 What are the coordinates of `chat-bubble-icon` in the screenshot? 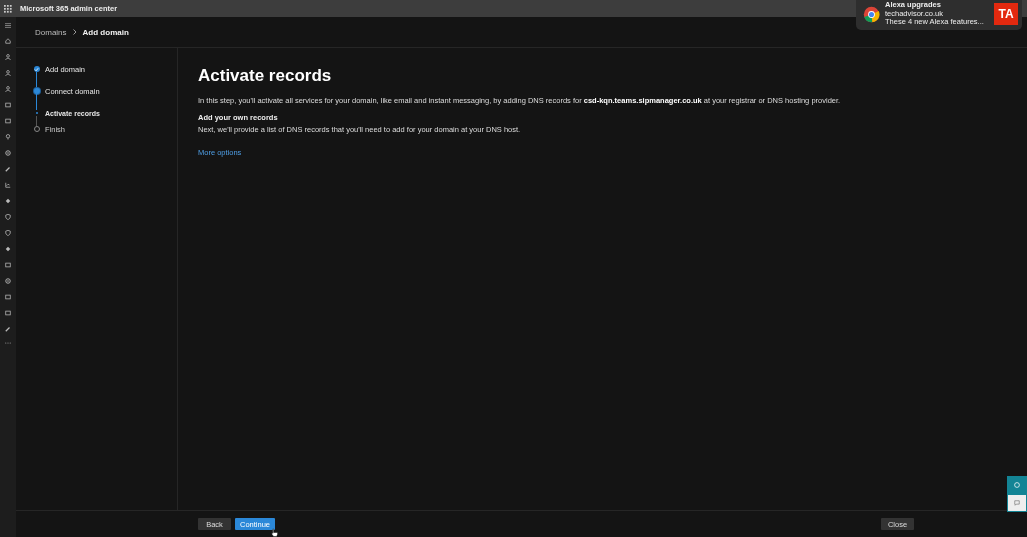 It's located at (1017, 503).